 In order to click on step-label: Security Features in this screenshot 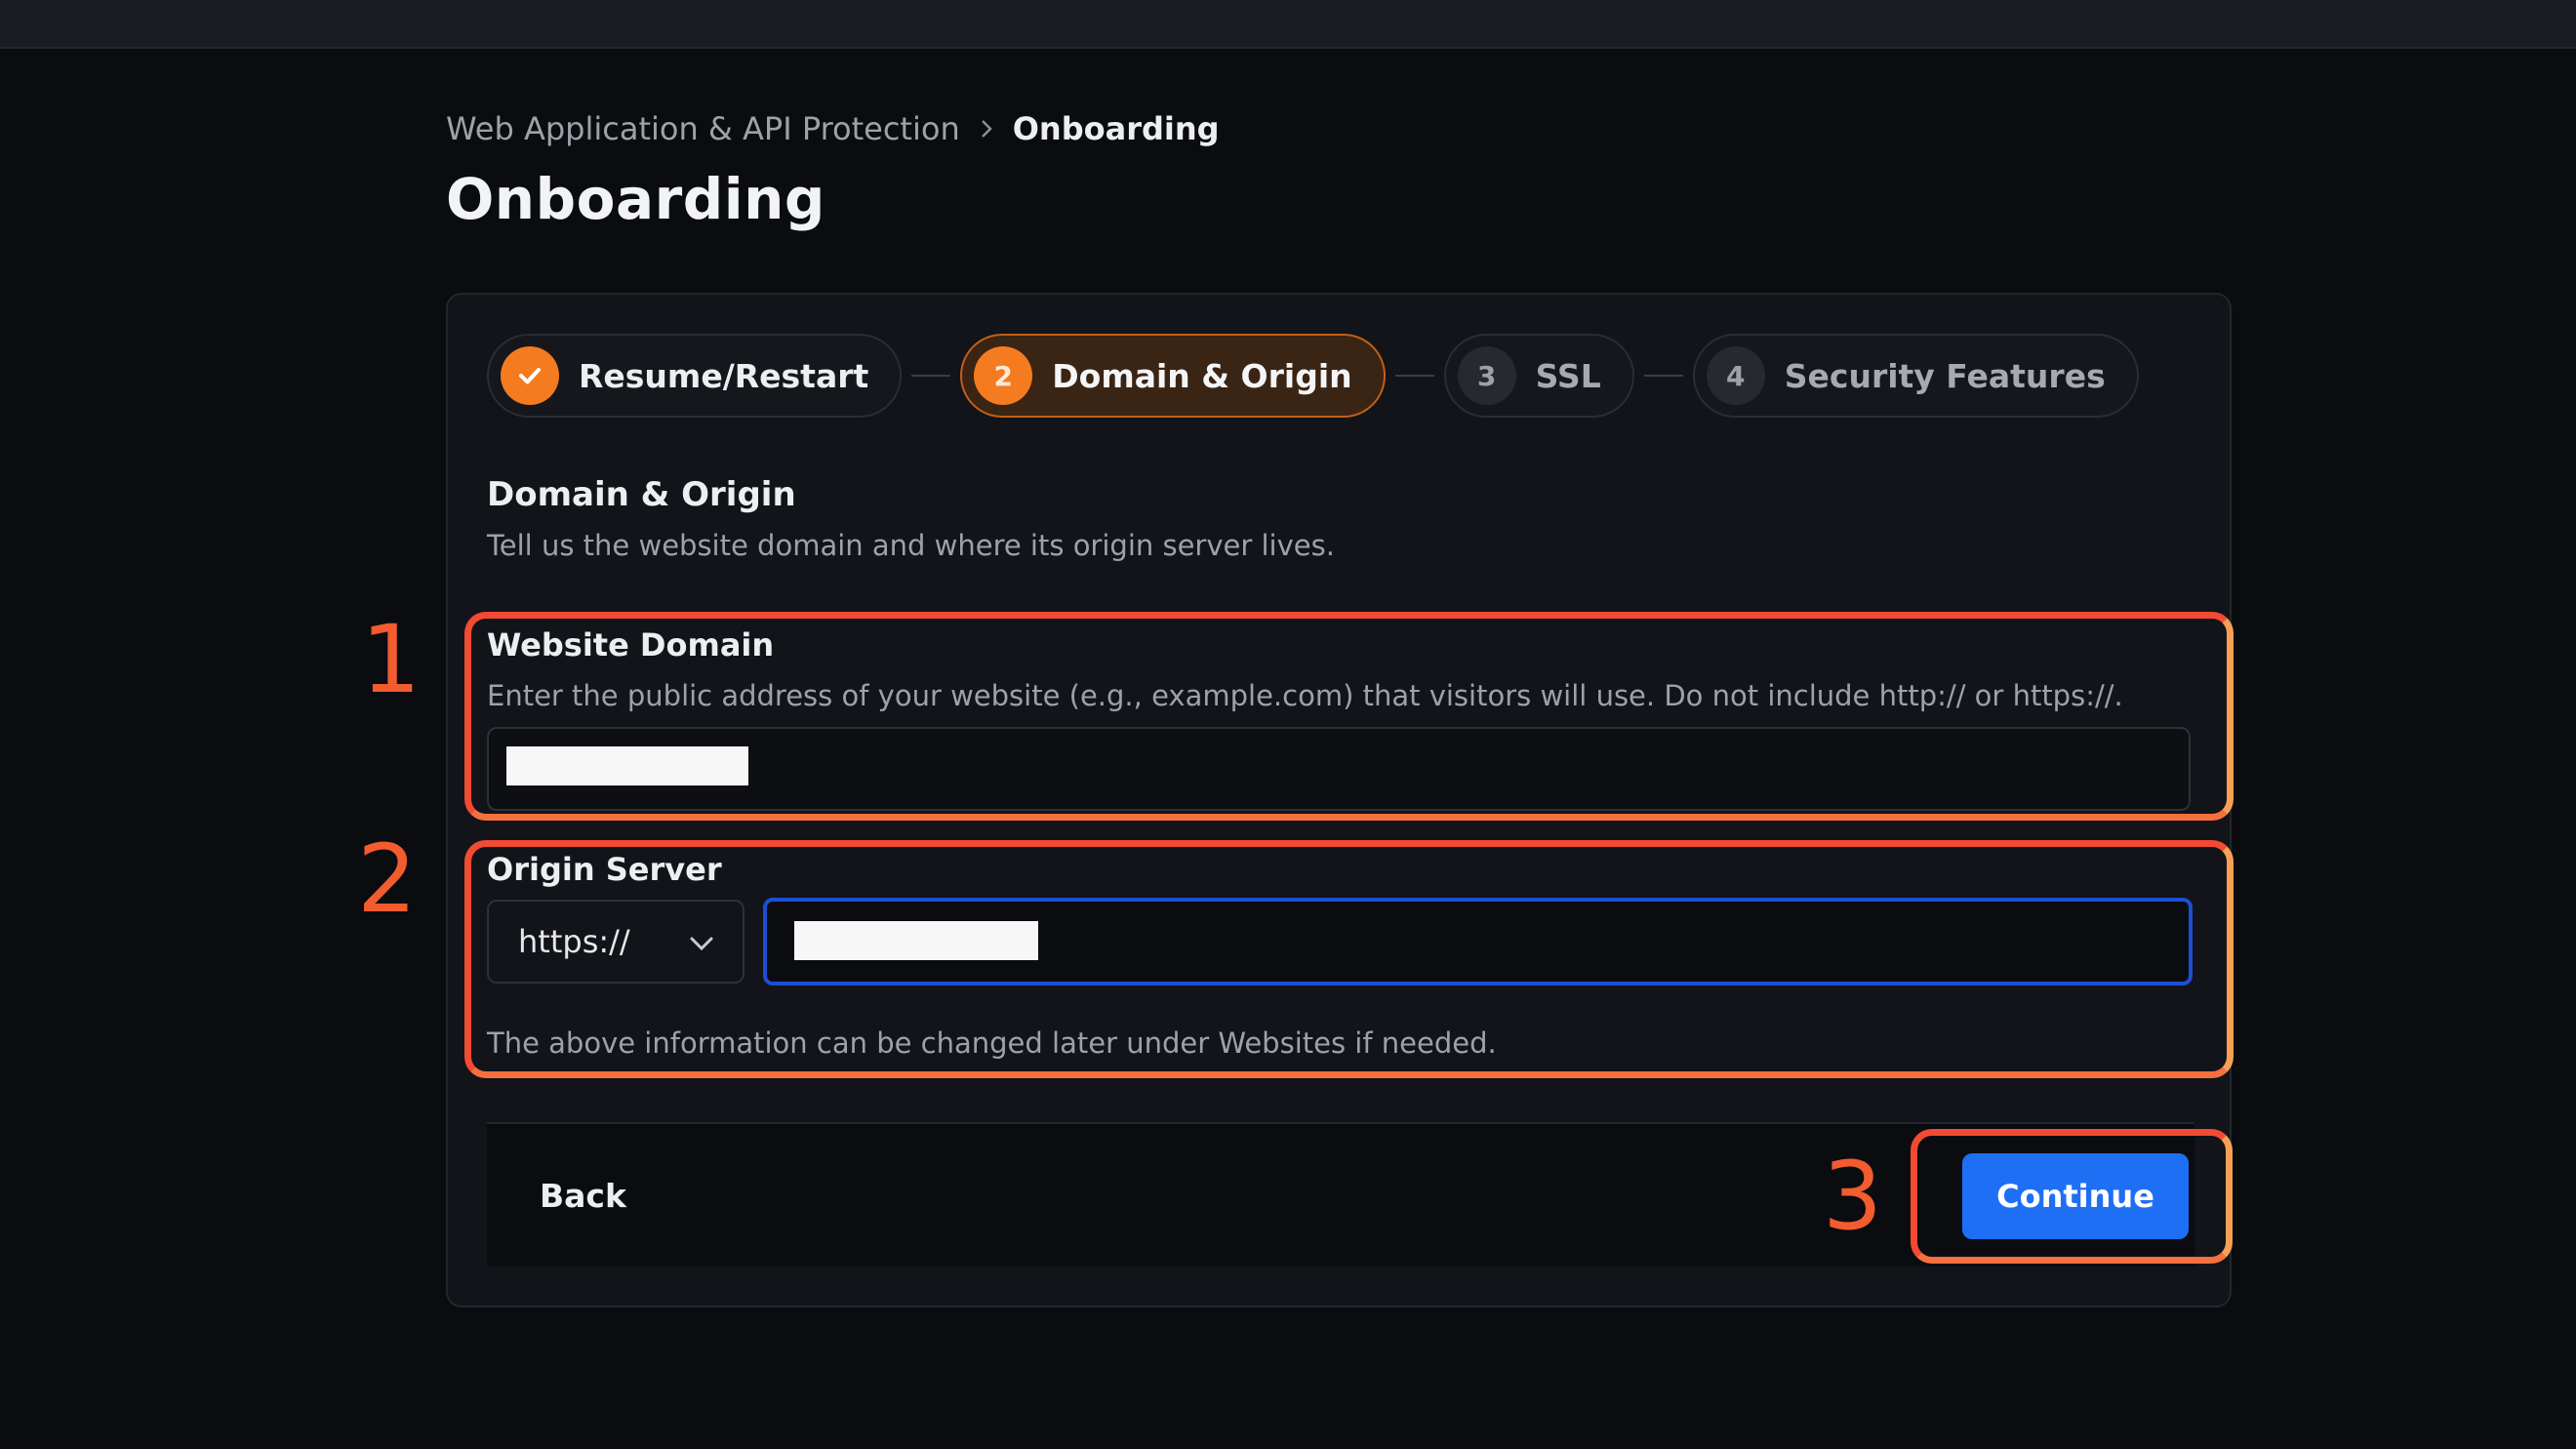, I will do `click(1945, 375)`.